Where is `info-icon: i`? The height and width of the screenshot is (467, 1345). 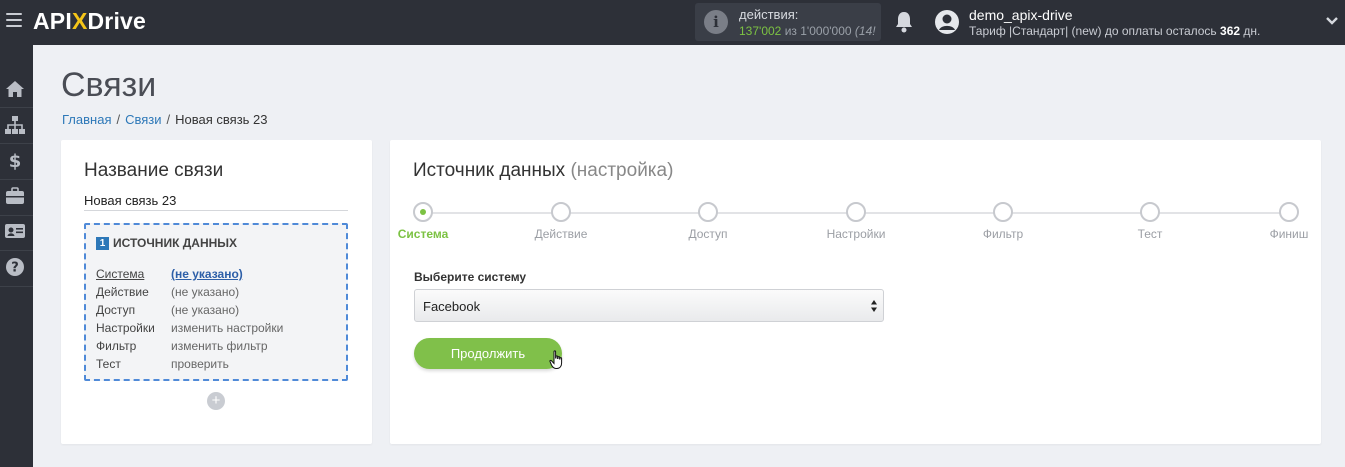 info-icon: i is located at coordinates (716, 22).